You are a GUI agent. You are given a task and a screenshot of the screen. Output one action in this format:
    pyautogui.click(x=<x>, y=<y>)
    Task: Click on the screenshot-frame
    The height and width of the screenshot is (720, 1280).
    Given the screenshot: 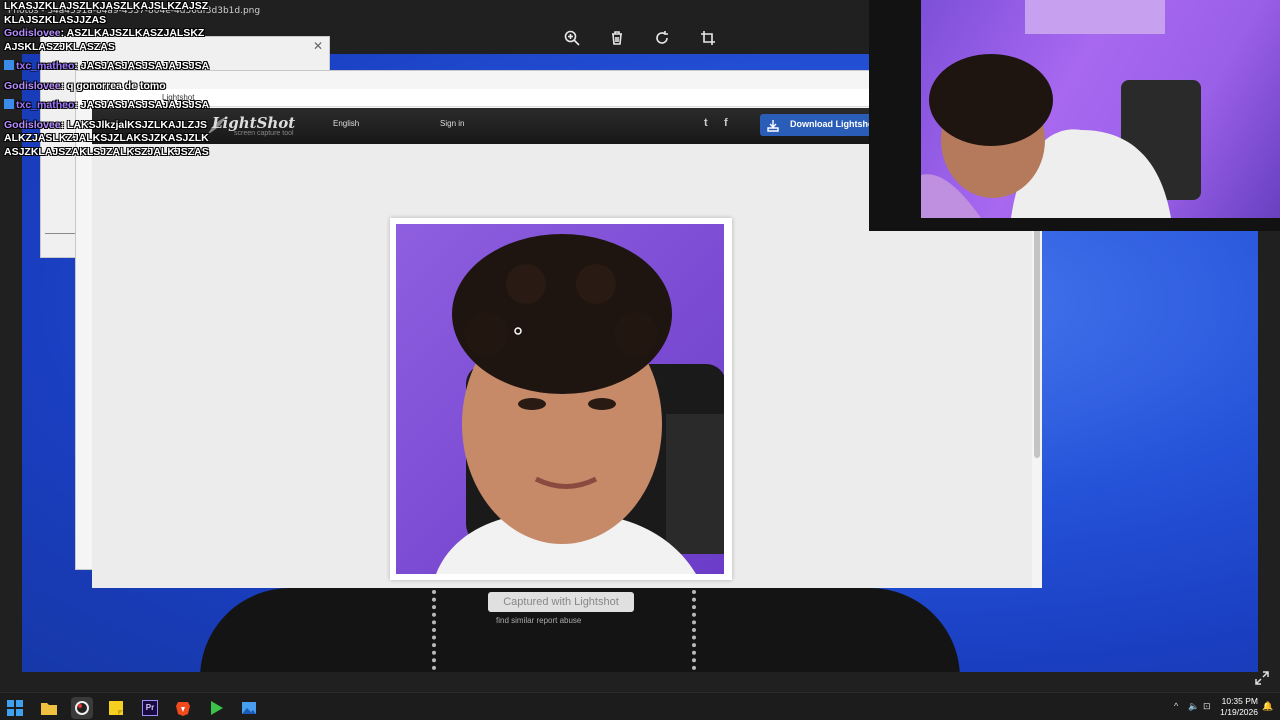 What is the action you would take?
    pyautogui.click(x=561, y=399)
    